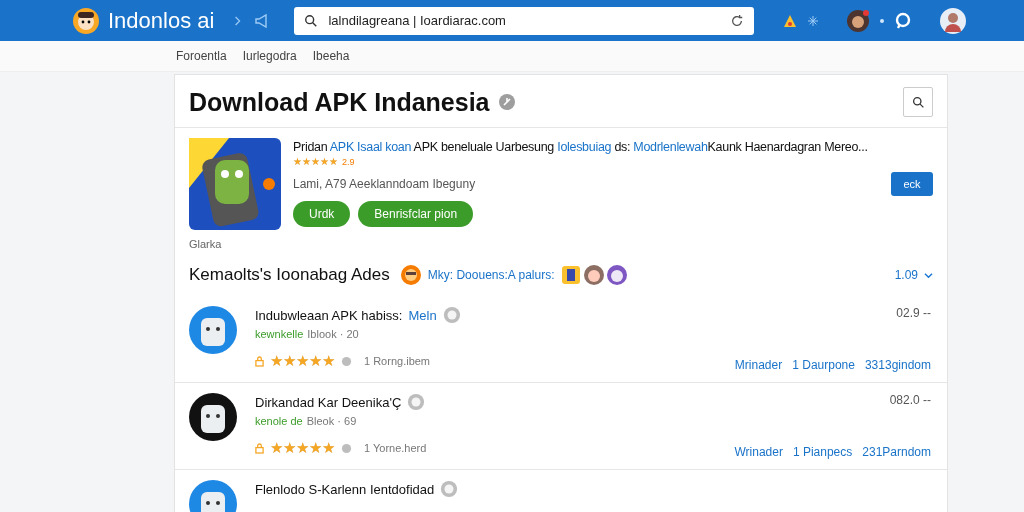 This screenshot has width=1024, height=512. Describe the element at coordinates (896, 452) in the screenshot. I see `app-link: 231Parndom` at that location.